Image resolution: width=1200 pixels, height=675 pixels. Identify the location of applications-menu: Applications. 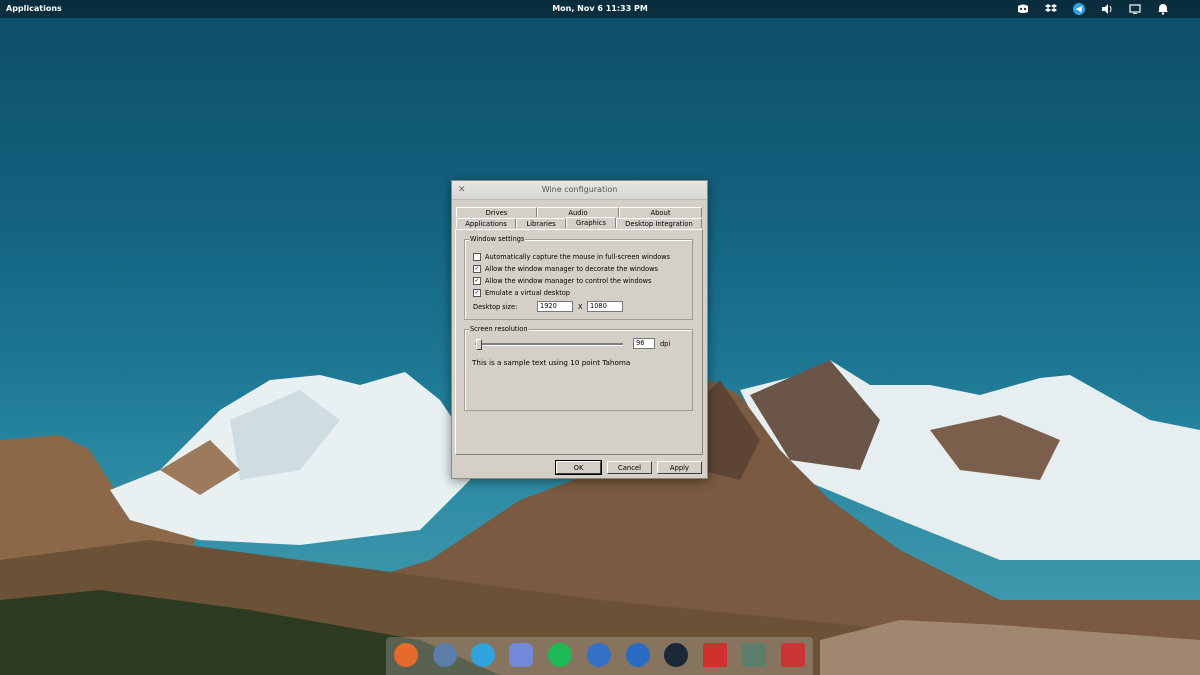
(34, 8).